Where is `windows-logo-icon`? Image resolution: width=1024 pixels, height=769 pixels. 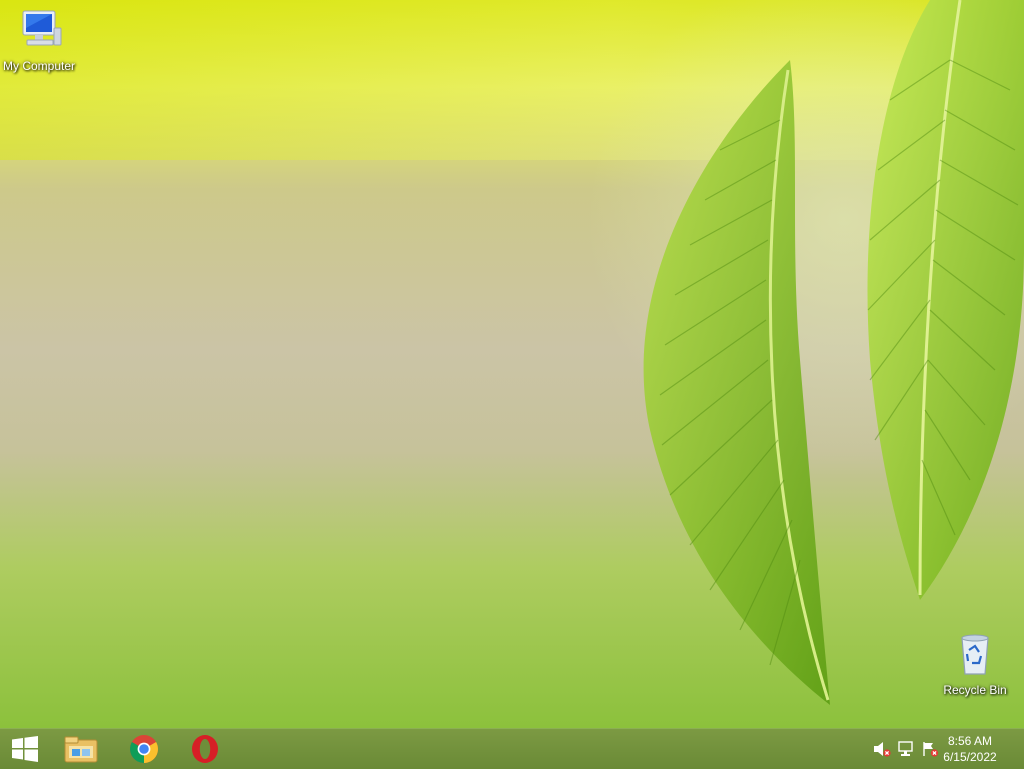
windows-logo-icon is located at coordinates (25, 749).